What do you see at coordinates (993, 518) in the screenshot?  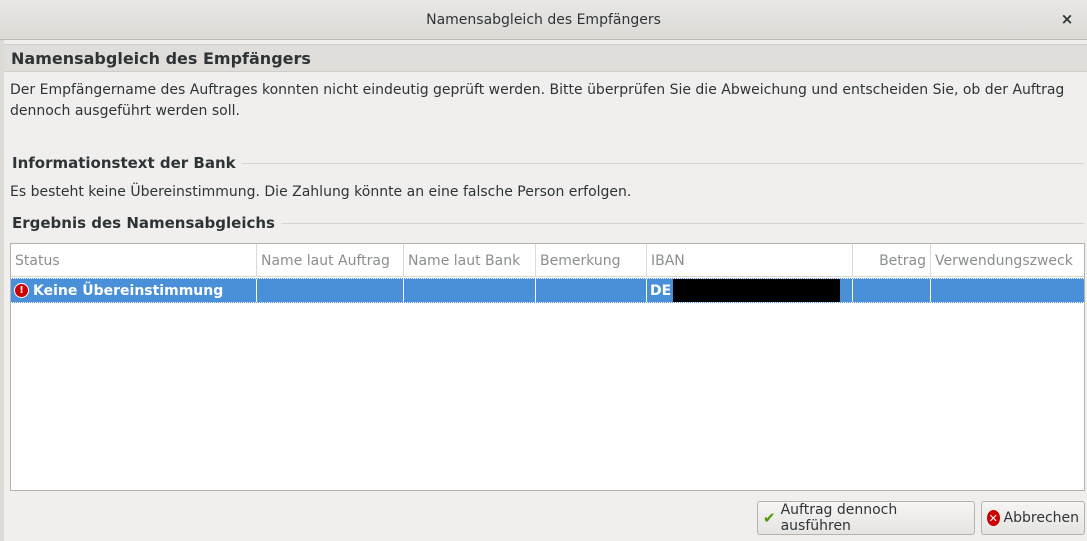 I see `cancel-icon: ✕` at bounding box center [993, 518].